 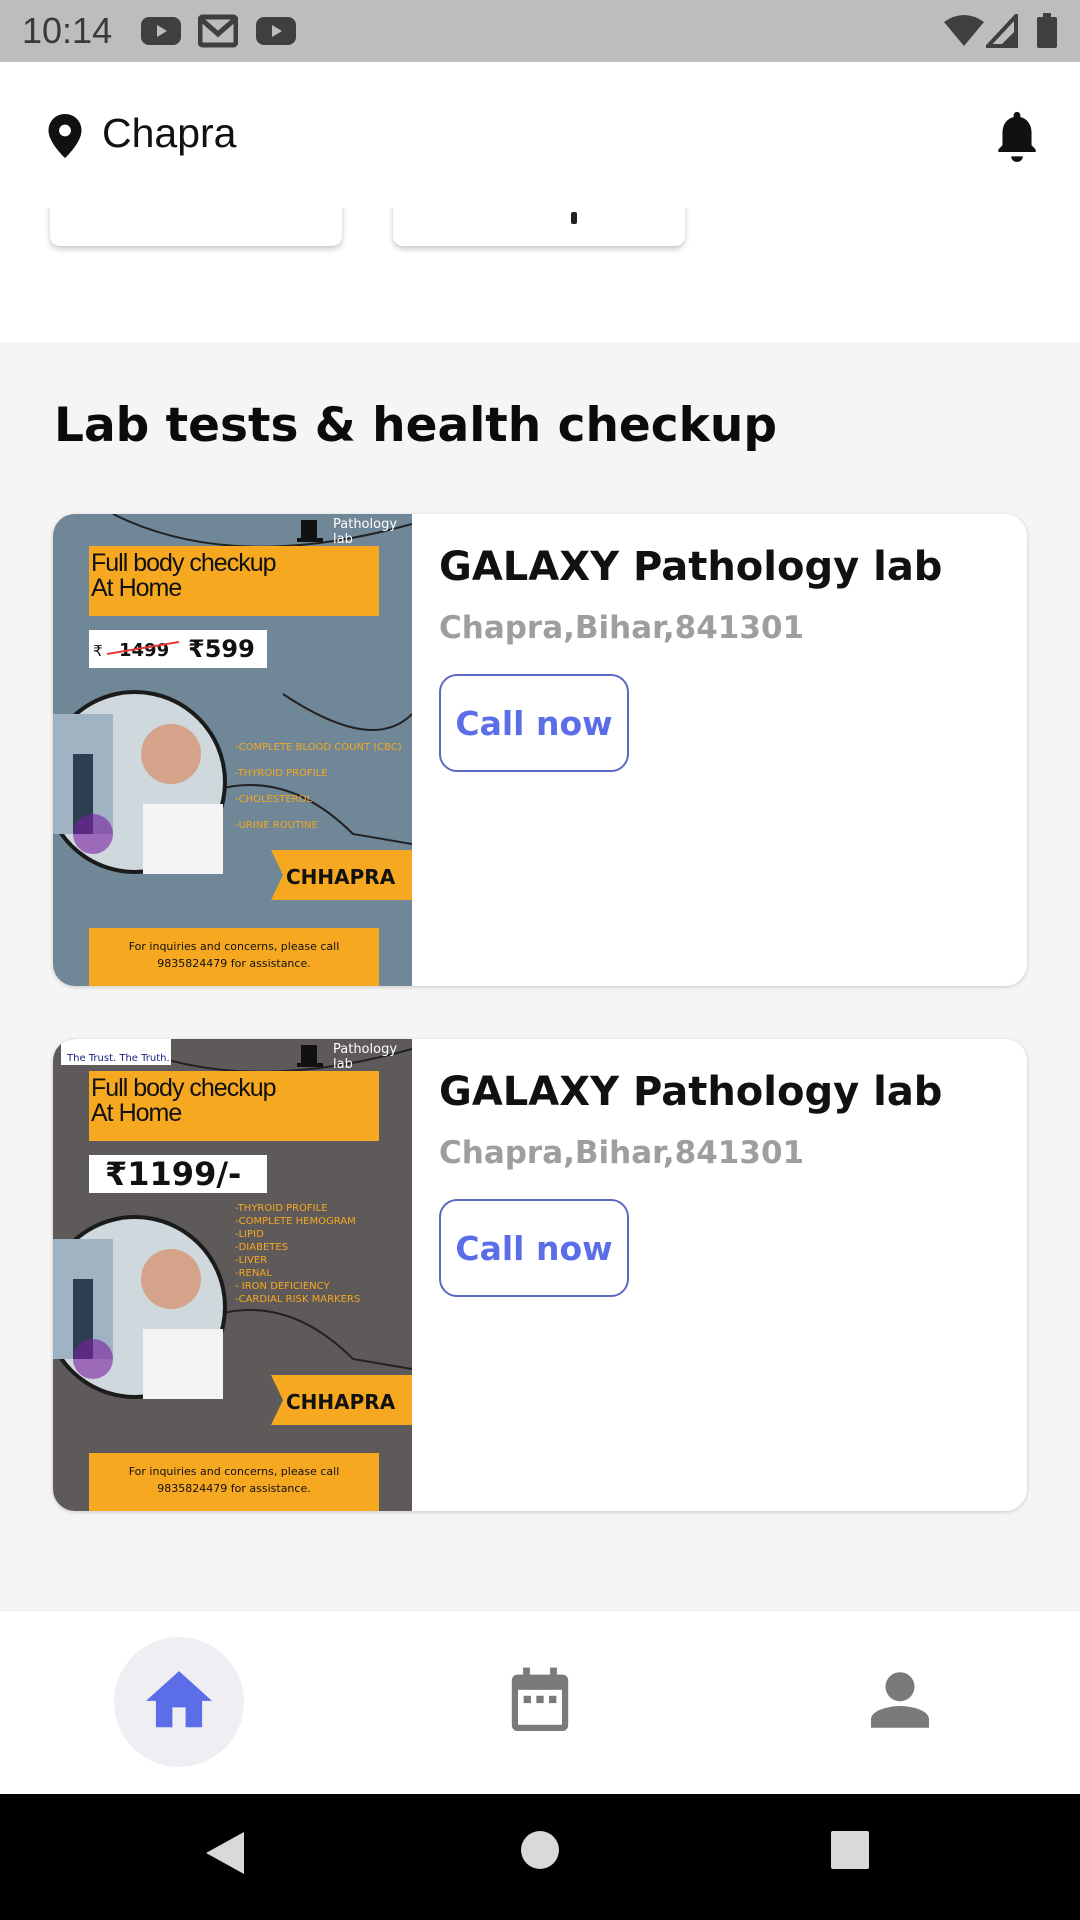 I want to click on home-circle-icon, so click(x=540, y=1852).